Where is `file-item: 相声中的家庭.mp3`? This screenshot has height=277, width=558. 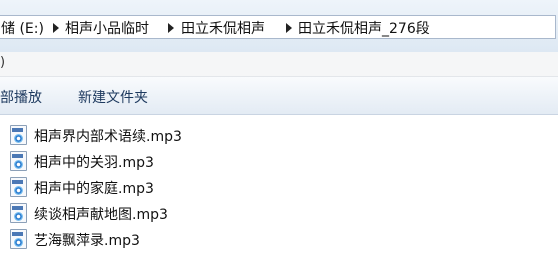 file-item: 相声中的家庭.mp3 is located at coordinates (160, 188).